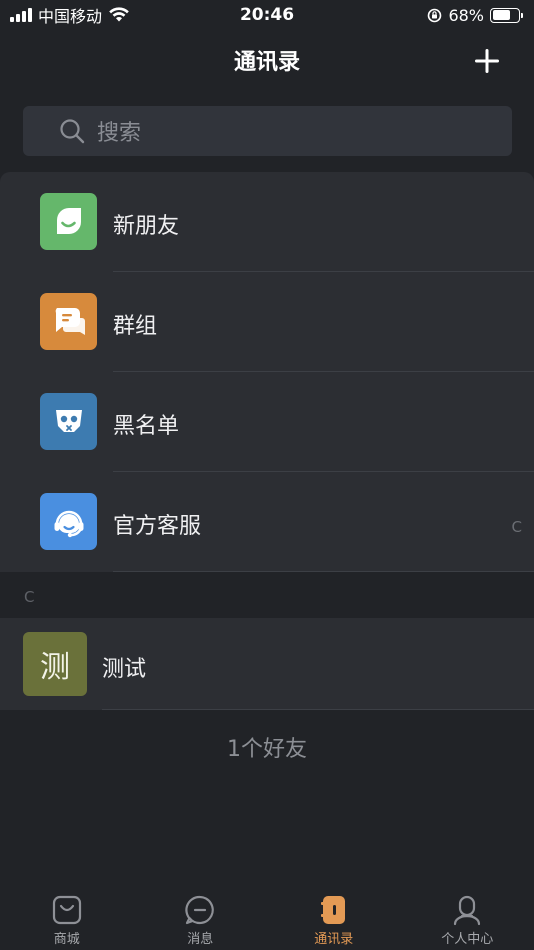  Describe the element at coordinates (124, 669) in the screenshot. I see `contact-name: 测试` at that location.